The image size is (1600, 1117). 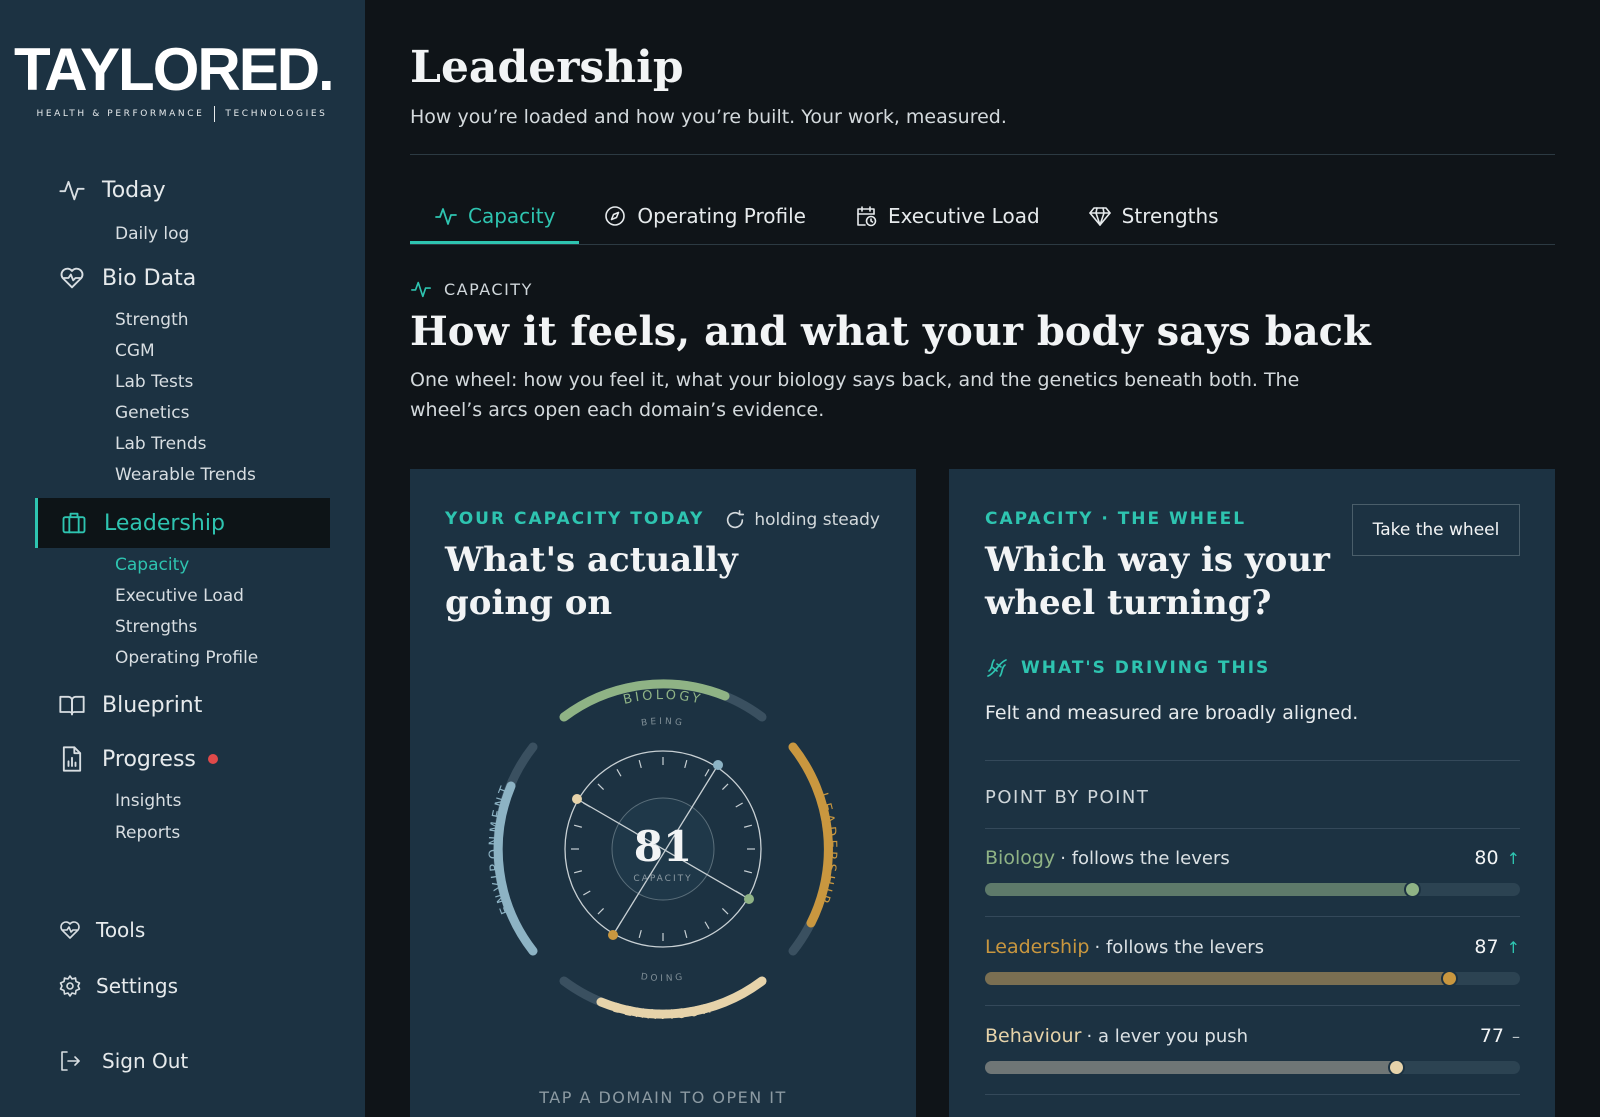 I want to click on sidebar-item-reports: Reports, so click(x=147, y=833).